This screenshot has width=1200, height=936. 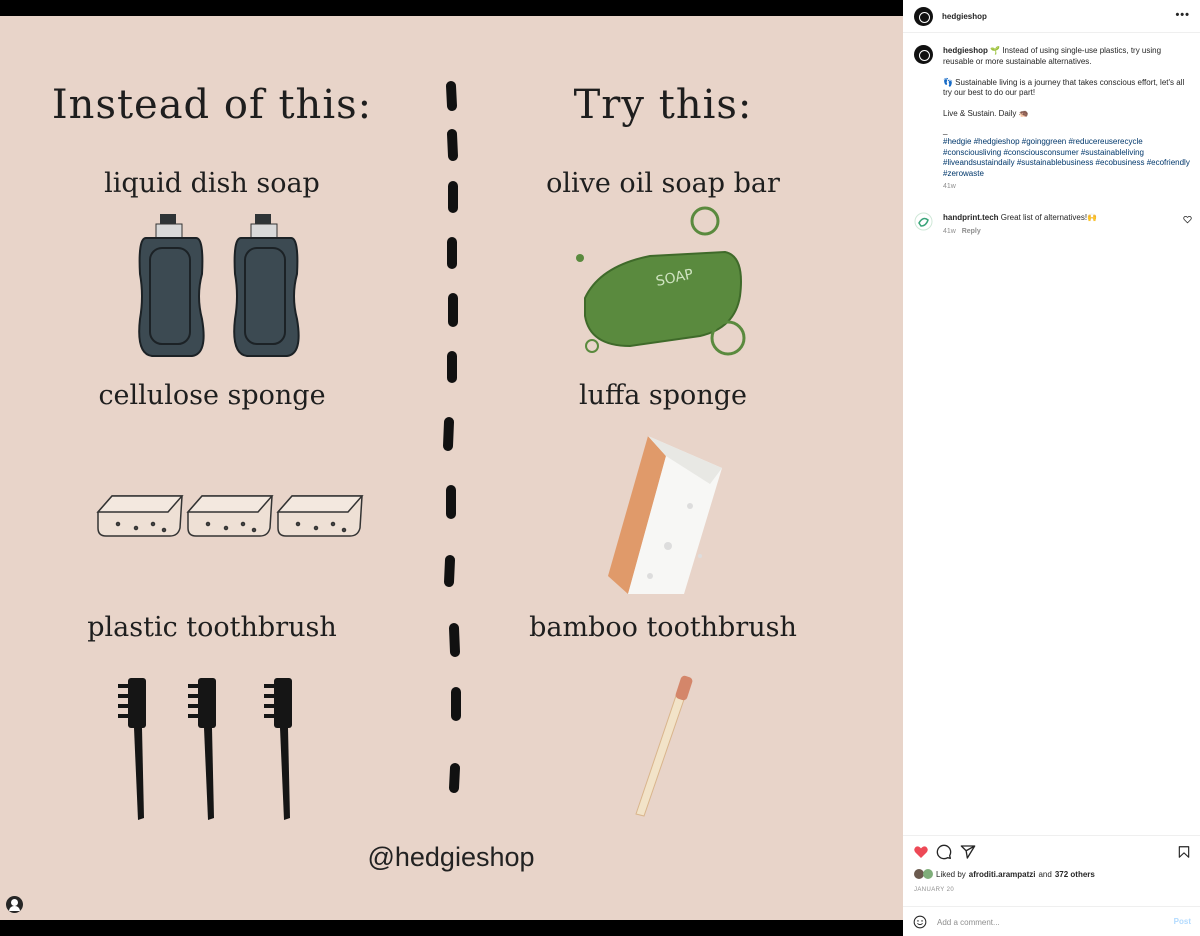 What do you see at coordinates (1049, 217) in the screenshot?
I see `comment-text: Great list of alternatives!🙌` at bounding box center [1049, 217].